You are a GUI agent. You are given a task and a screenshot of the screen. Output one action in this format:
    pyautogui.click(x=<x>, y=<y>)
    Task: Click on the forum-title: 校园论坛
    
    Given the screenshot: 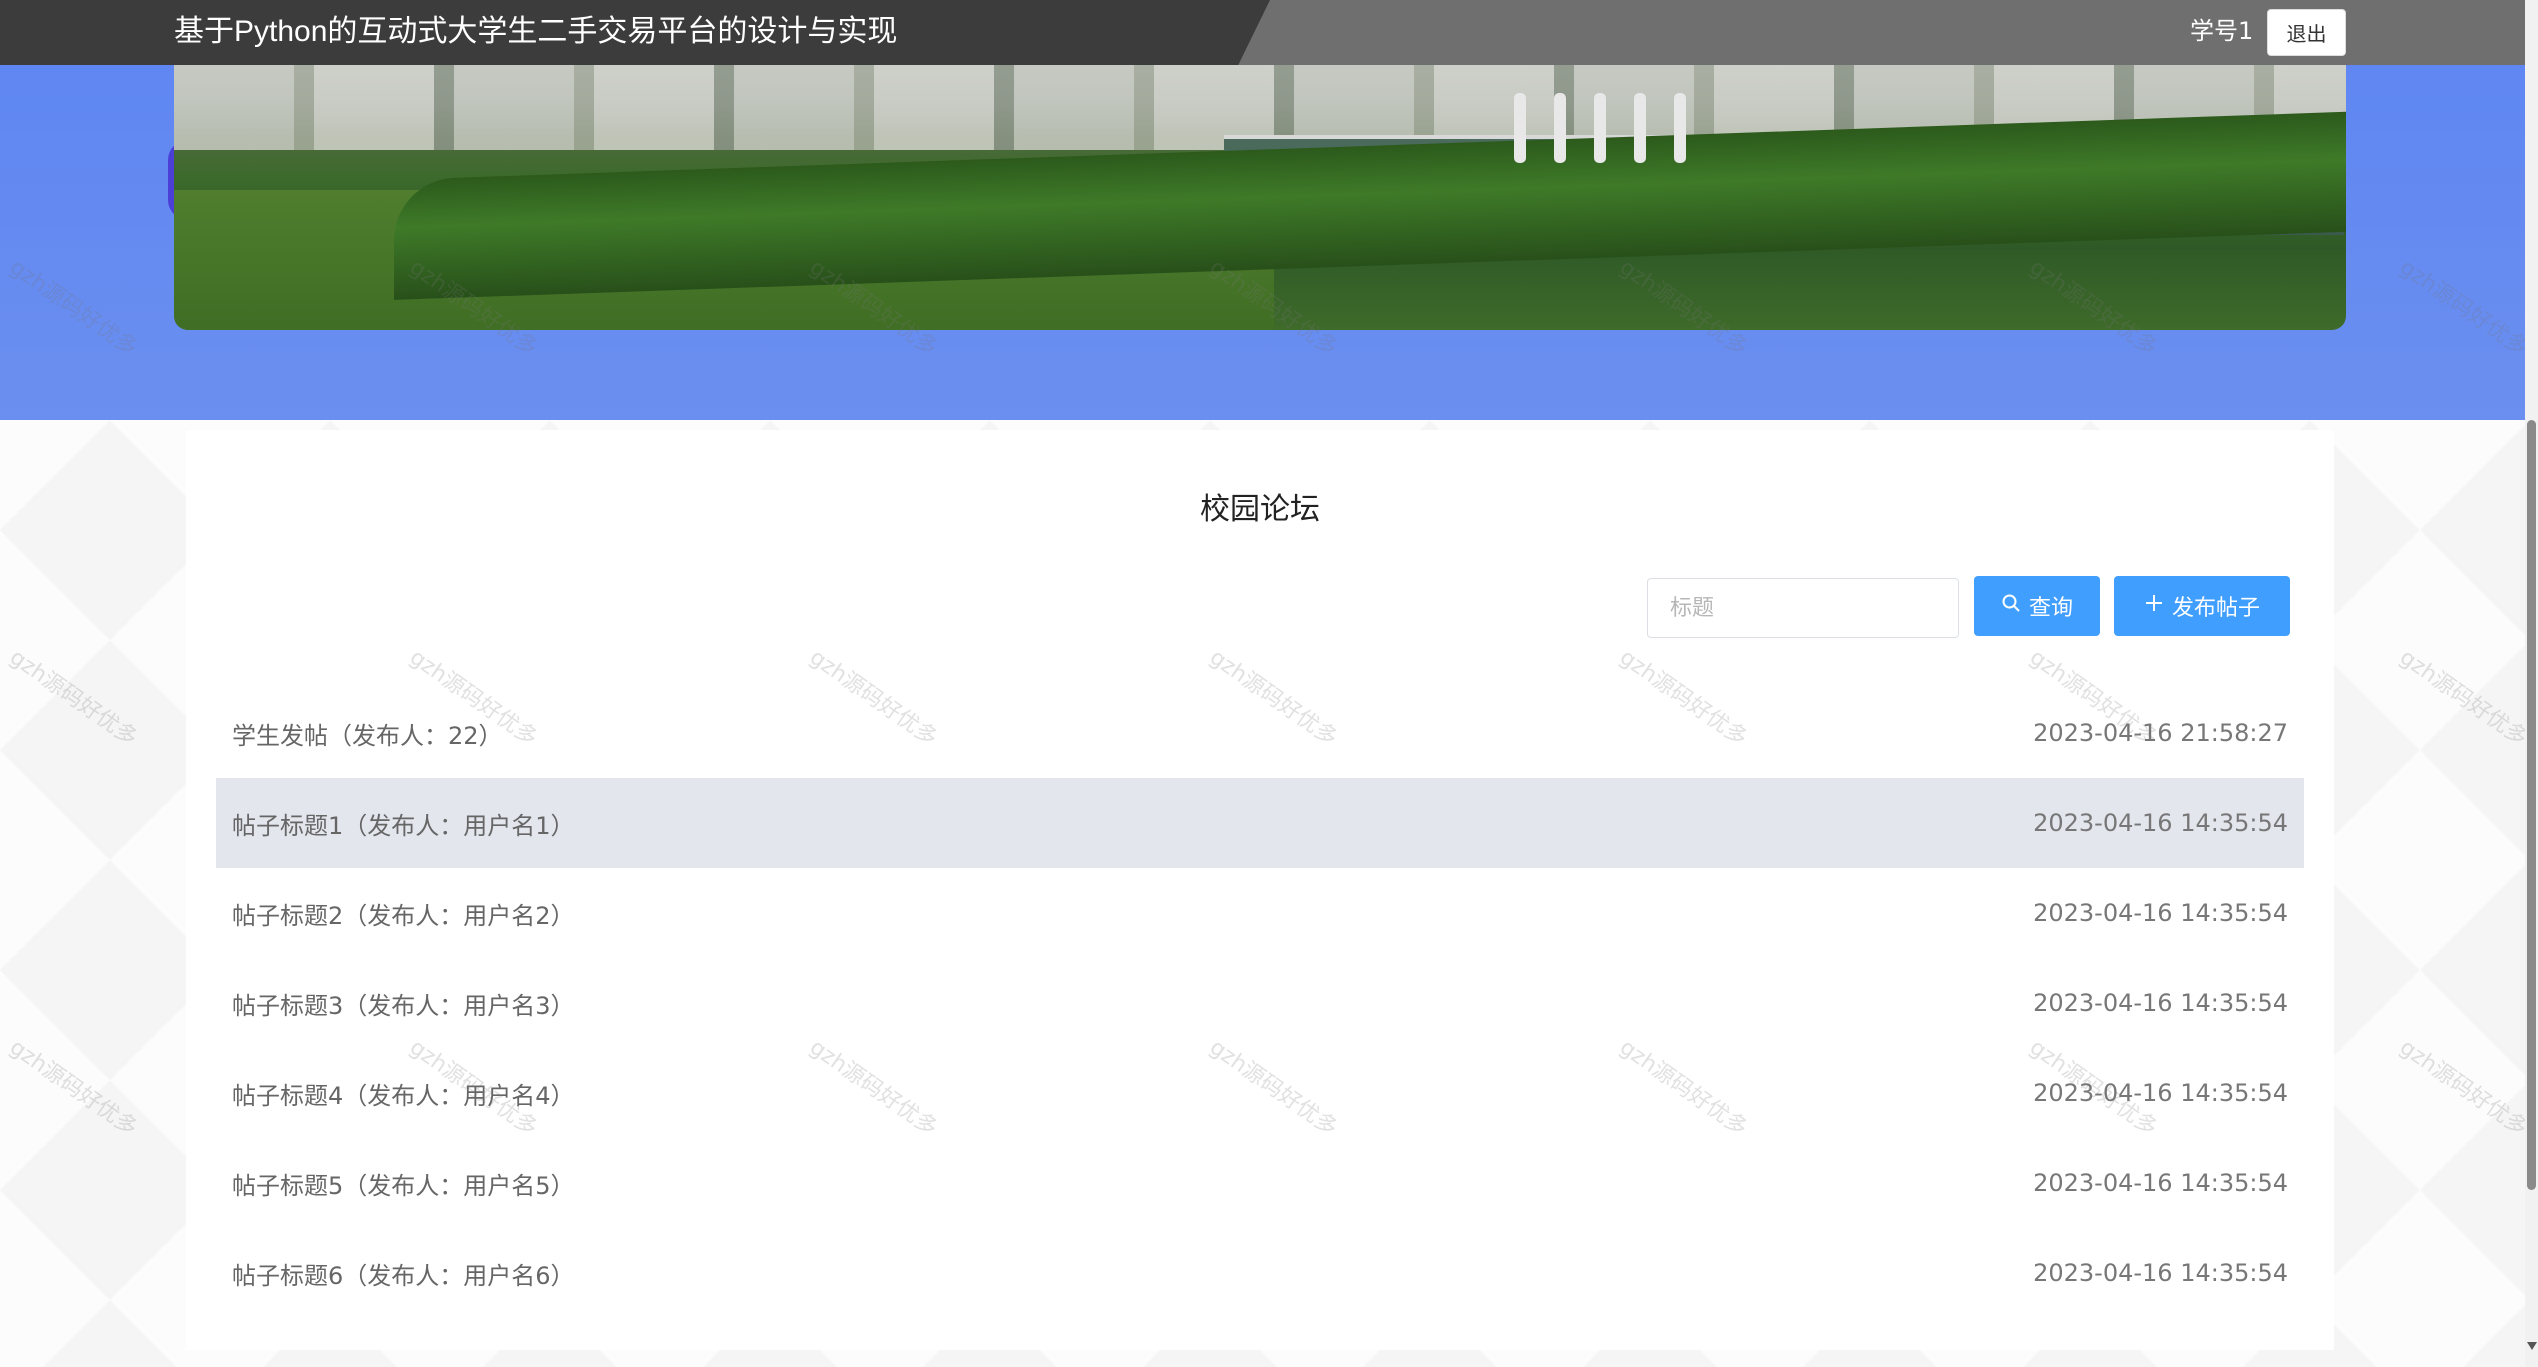 What is the action you would take?
    pyautogui.click(x=1260, y=509)
    